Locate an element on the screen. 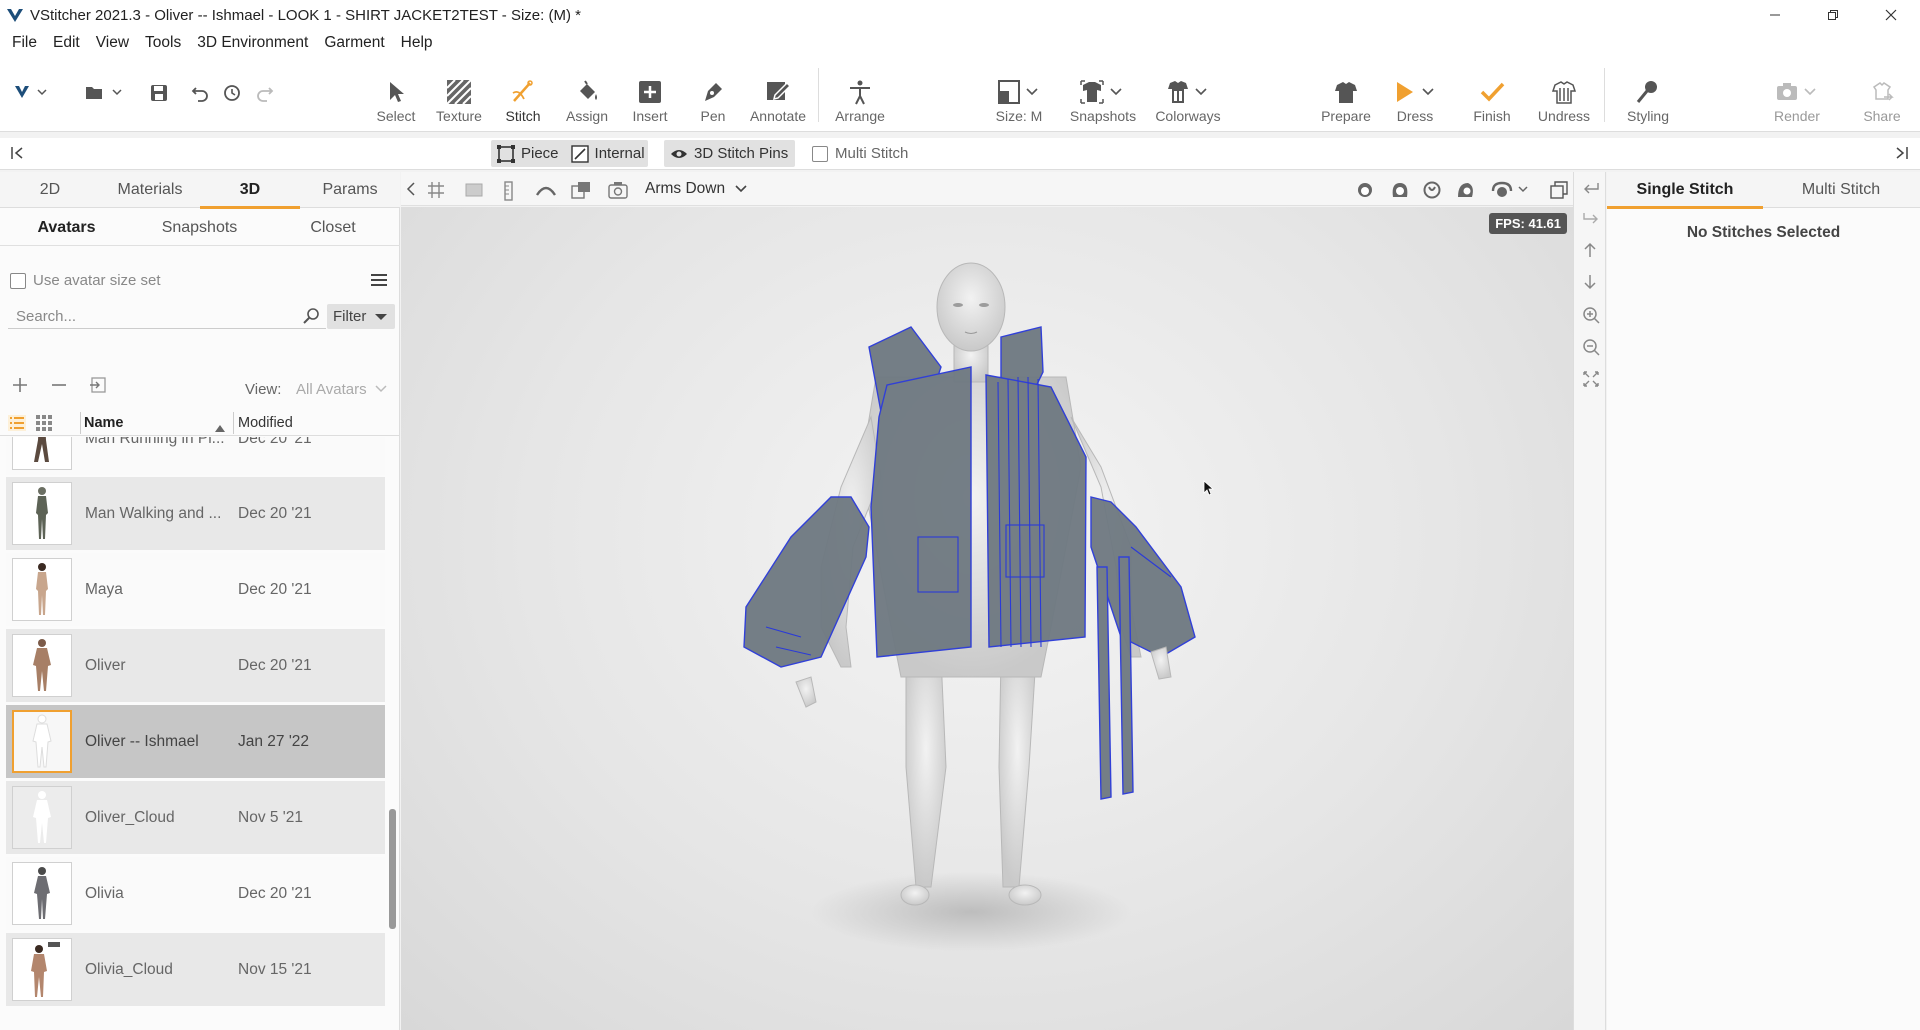 This screenshot has width=1920, height=1030. select-tool: Select is located at coordinates (396, 94).